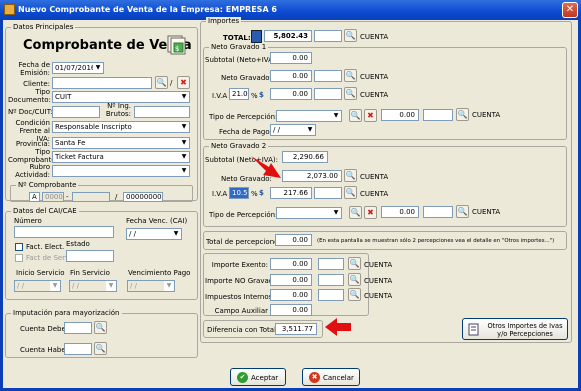 The height and width of the screenshot is (391, 581). I want to click on neto2-iva-value-input: 217.66, so click(291, 193).